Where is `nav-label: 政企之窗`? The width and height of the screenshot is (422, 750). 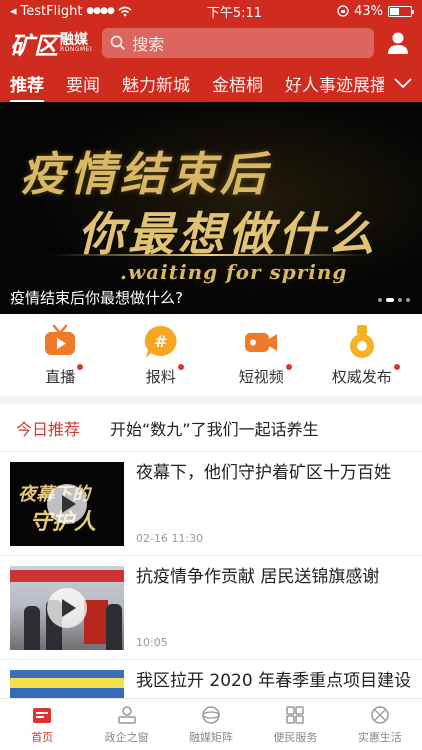
nav-label: 政企之窗 is located at coordinates (126, 737).